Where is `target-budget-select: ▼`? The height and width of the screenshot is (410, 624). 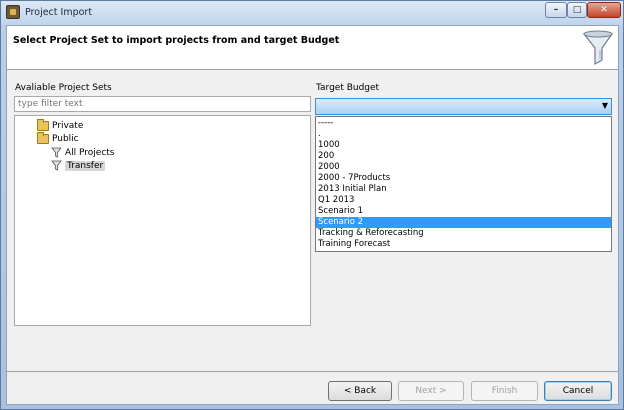 target-budget-select: ▼ is located at coordinates (463, 106).